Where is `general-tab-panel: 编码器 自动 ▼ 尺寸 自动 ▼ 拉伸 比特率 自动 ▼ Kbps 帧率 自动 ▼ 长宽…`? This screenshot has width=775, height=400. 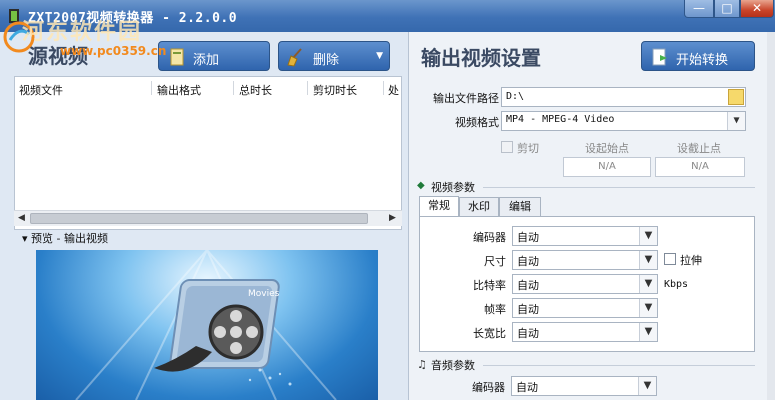
general-tab-panel: 编码器 自动 ▼ 尺寸 自动 ▼ 拉伸 比特率 自动 ▼ Kbps 帧率 自动 ▼ 长宽… is located at coordinates (587, 284).